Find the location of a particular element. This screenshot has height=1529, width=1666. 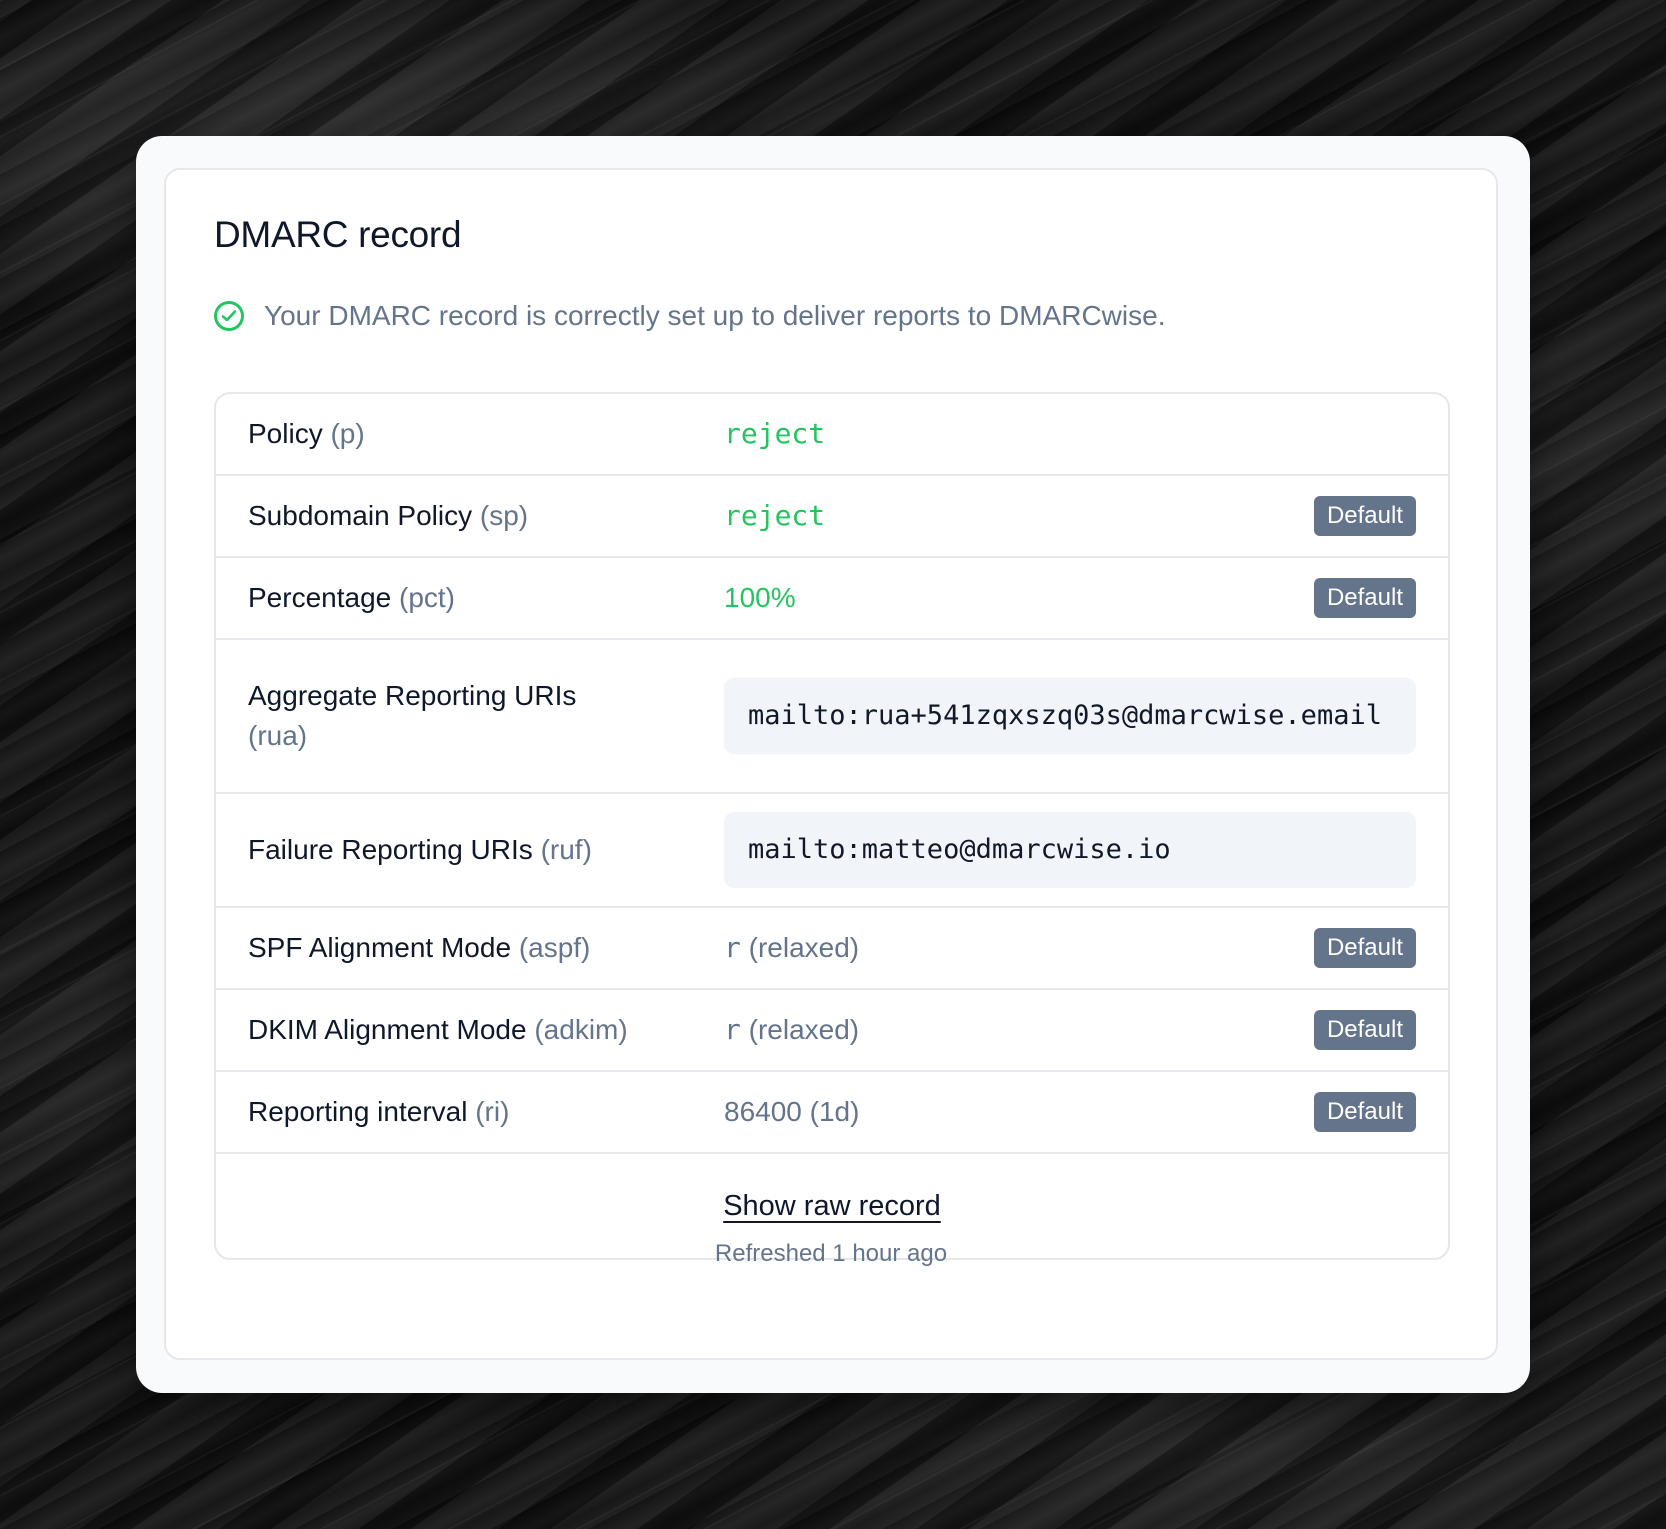

row-label: Percentage (pct) is located at coordinates (486, 598).